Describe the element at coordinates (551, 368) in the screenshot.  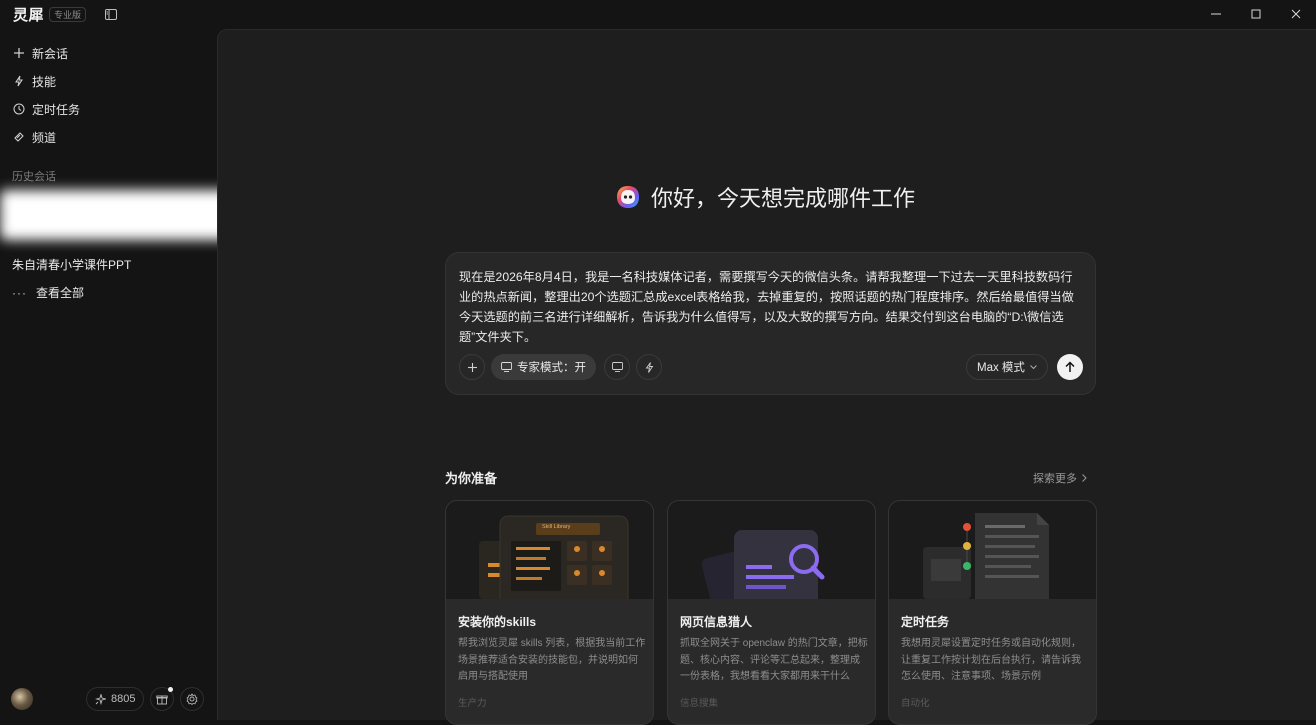
I see `expert-mode-label: 专家模式：开` at that location.